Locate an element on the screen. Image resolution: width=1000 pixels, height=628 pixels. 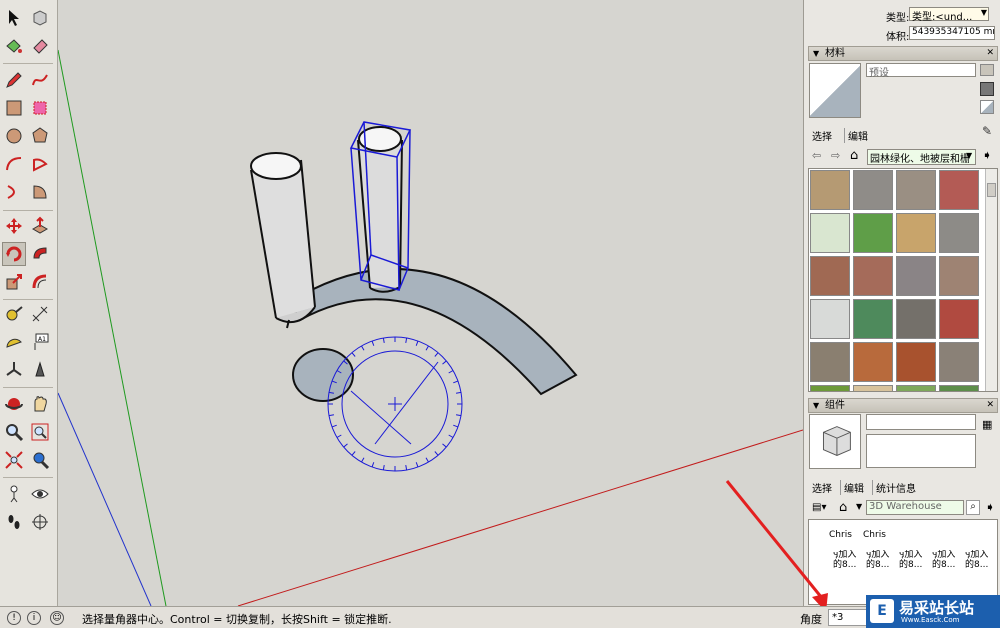
site-watermark: E 易采站长站 Www.Easck.Com is located at coordinates (933, 611).